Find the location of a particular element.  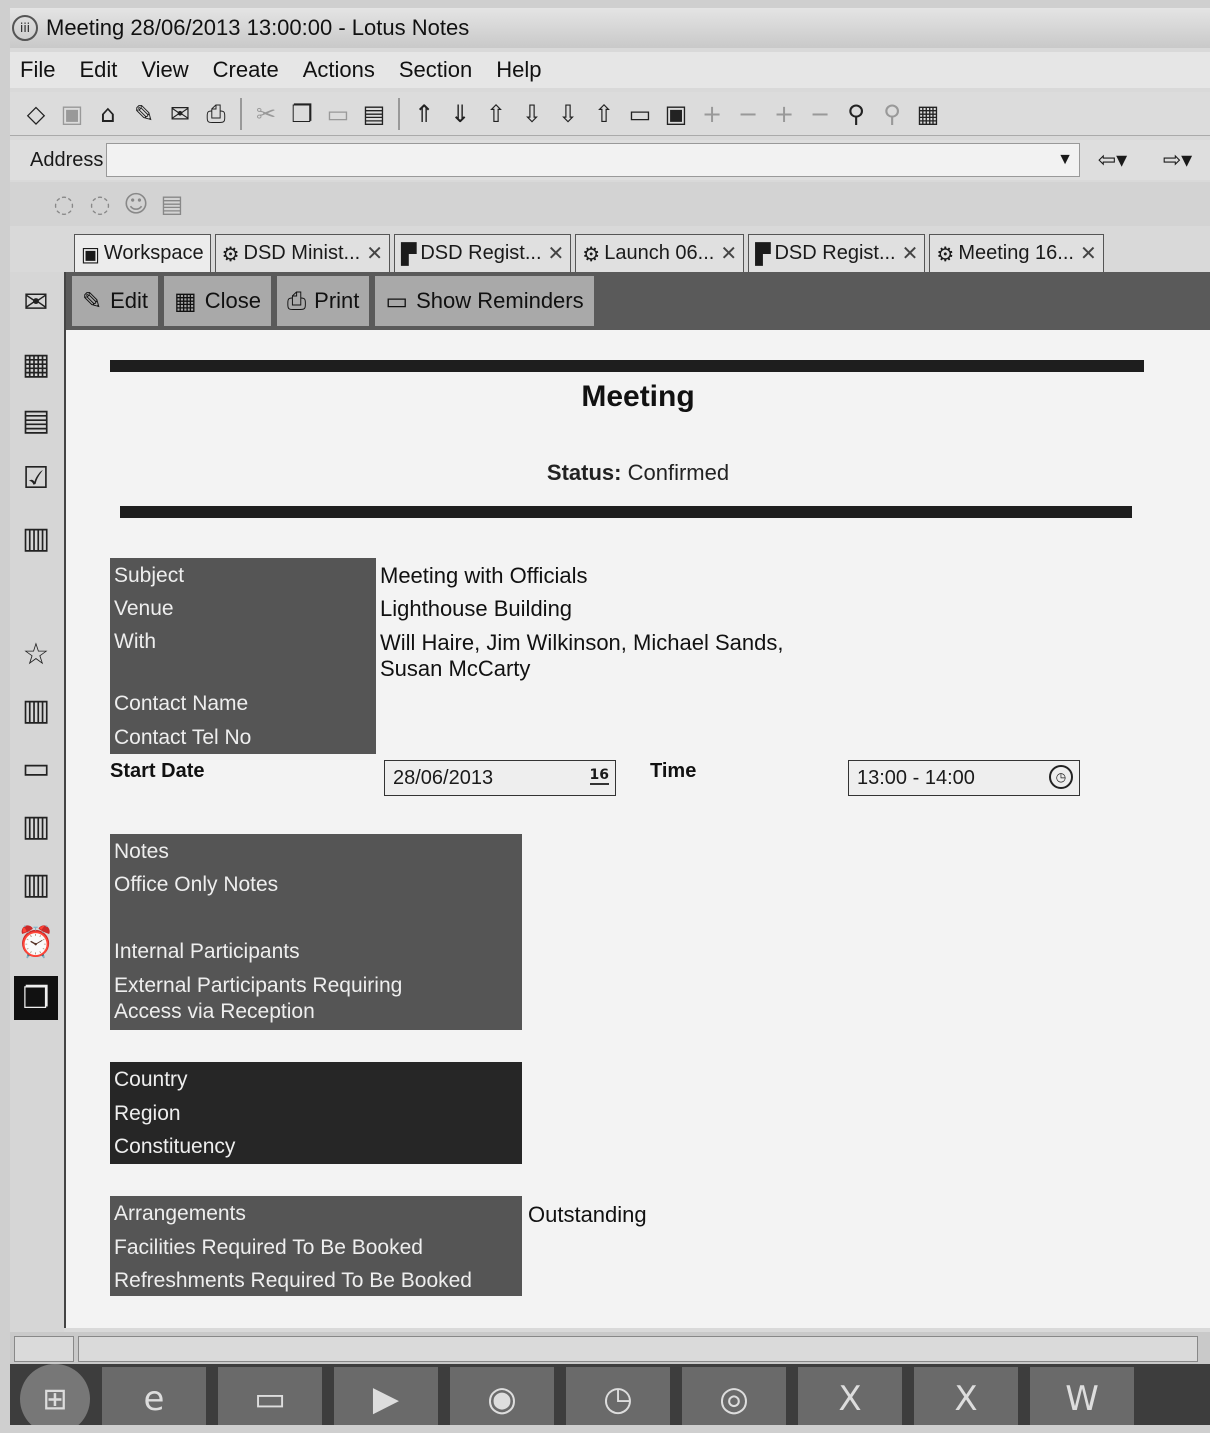

search-icon: ⚲ is located at coordinates (892, 114).